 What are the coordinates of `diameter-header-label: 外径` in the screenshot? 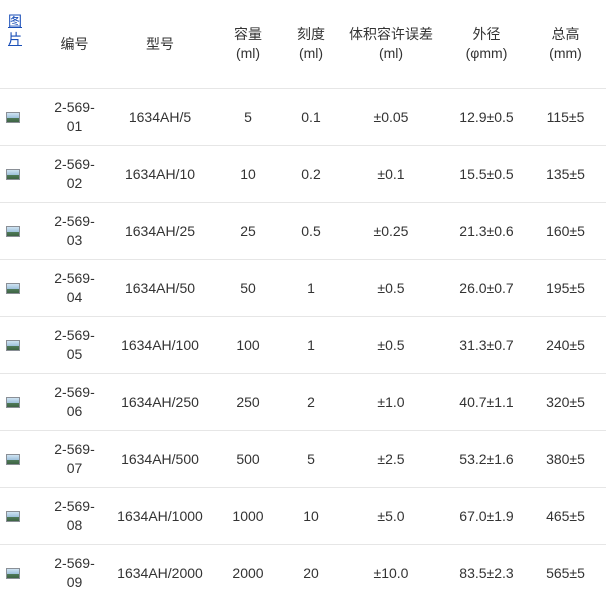 It's located at (486, 34).